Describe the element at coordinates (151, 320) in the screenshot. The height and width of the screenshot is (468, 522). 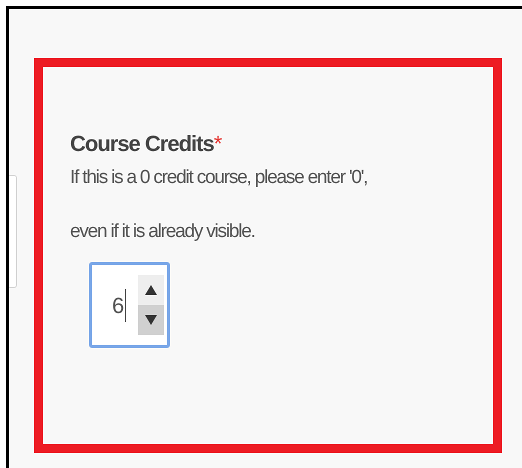
I see `down-arrow-icon` at that location.